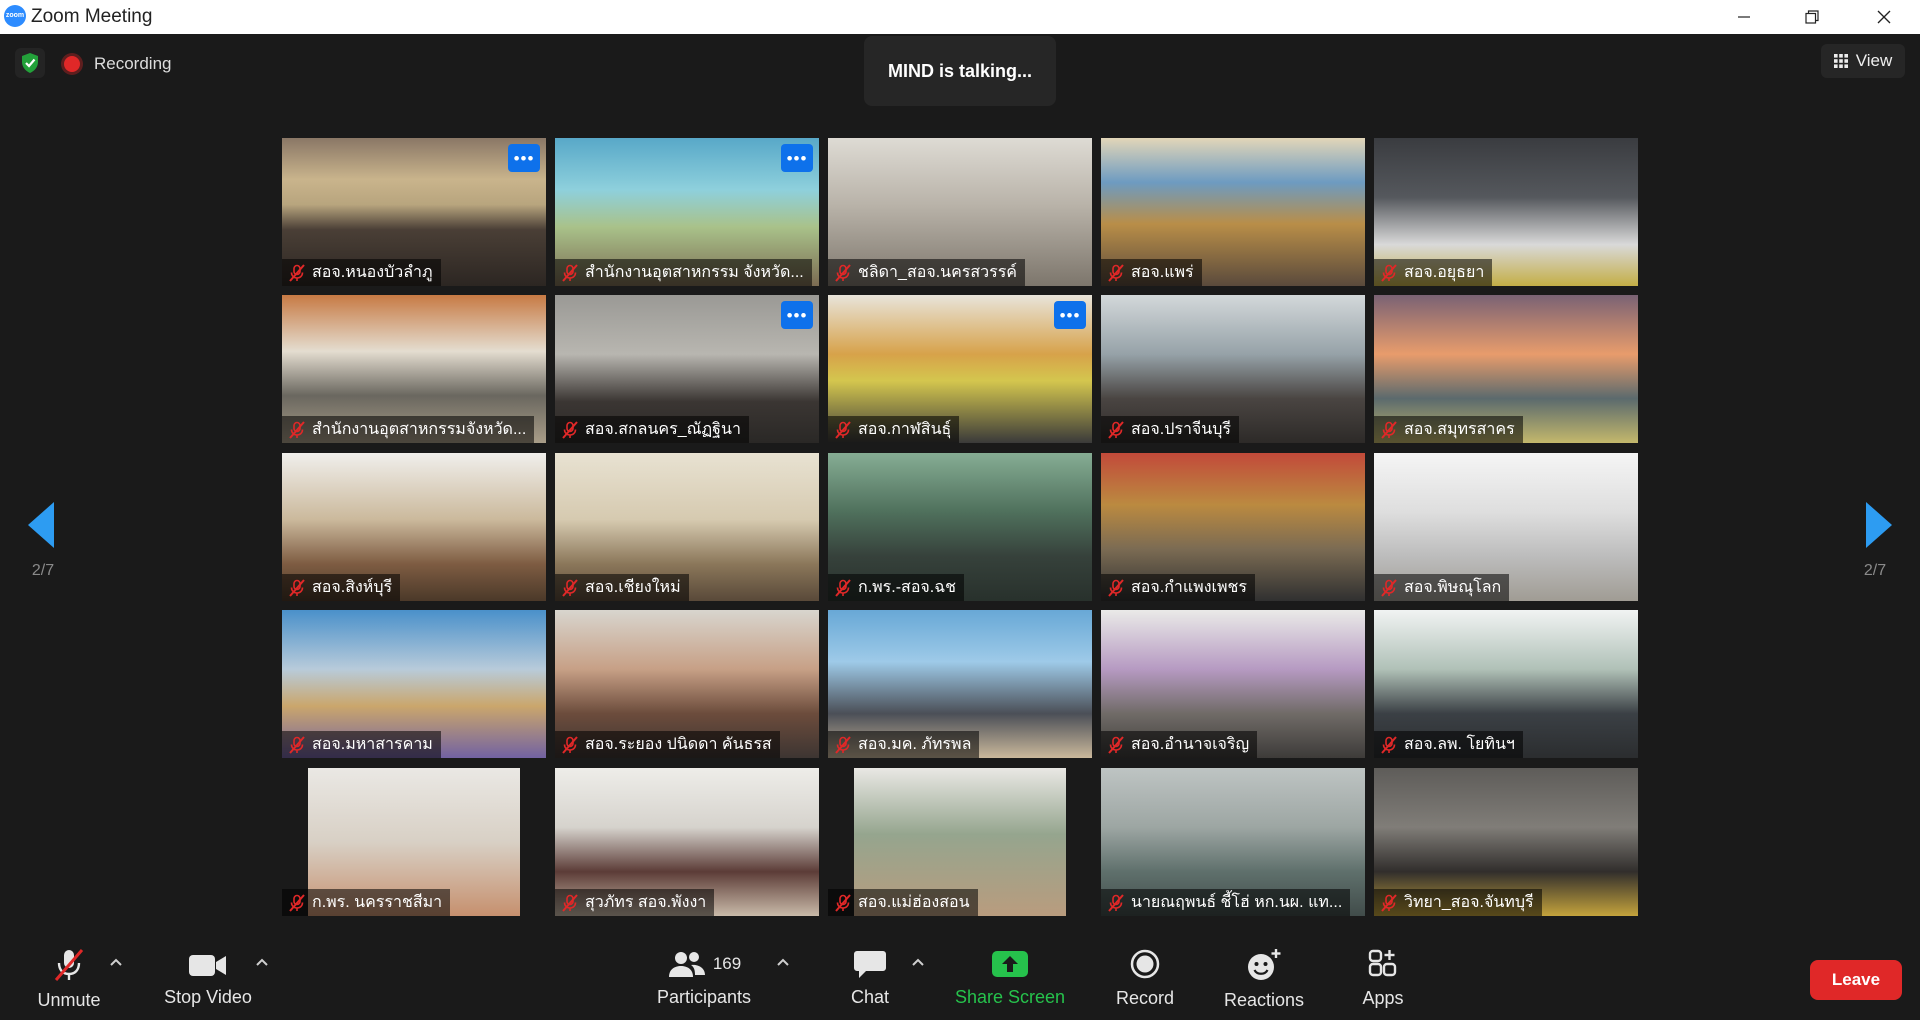  What do you see at coordinates (1863, 61) in the screenshot?
I see `view-button: View` at bounding box center [1863, 61].